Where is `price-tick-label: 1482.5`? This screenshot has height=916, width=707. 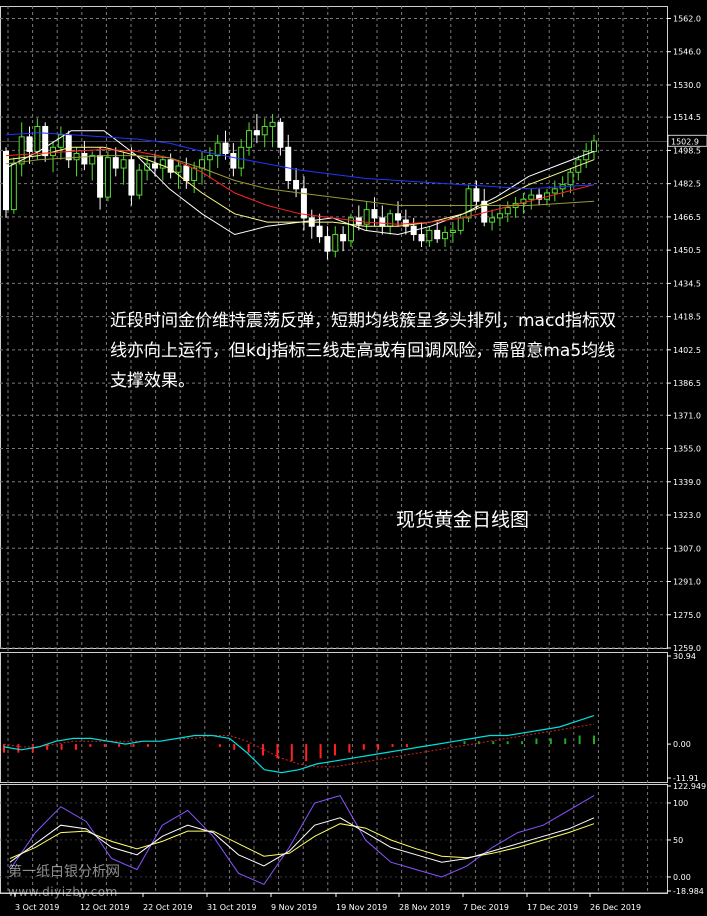
price-tick-label: 1482.5 is located at coordinates (687, 184).